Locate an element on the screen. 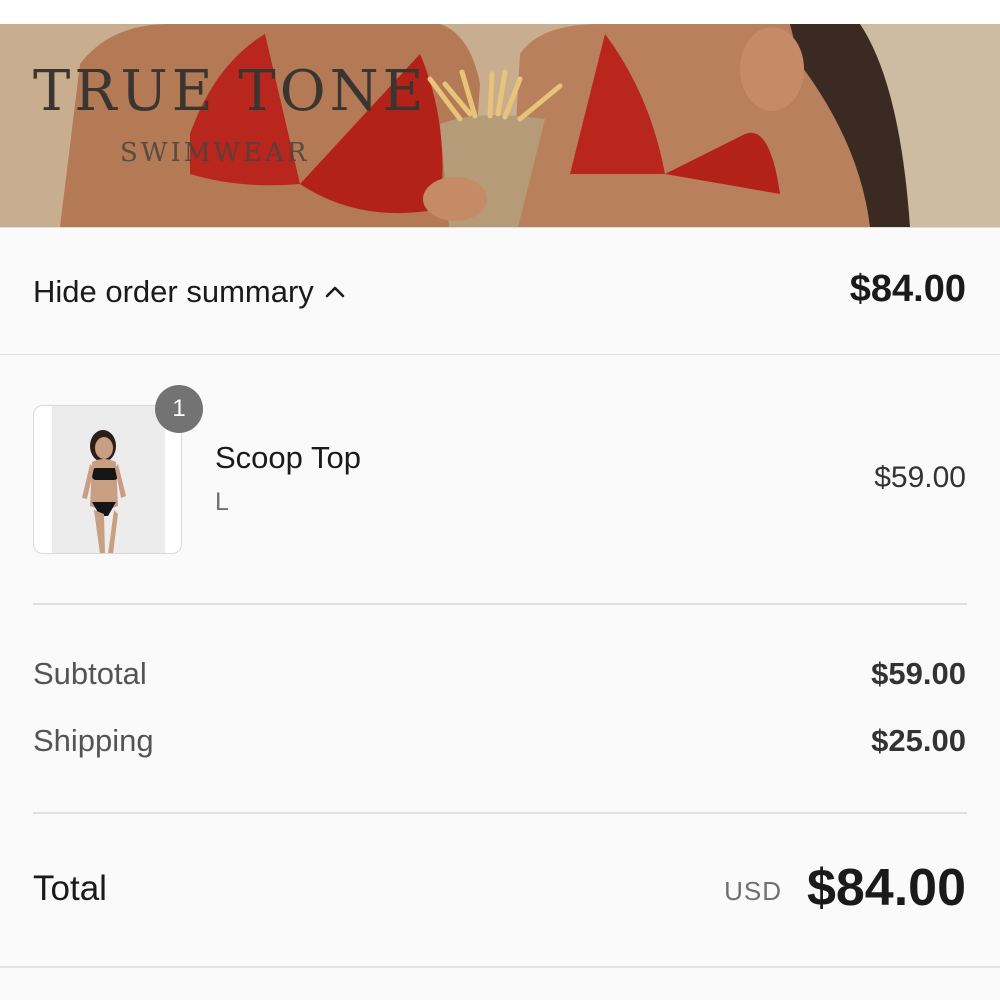 Image resolution: width=1000 pixels, height=1000 pixels. summary-total-price: $84.00 is located at coordinates (907, 289).